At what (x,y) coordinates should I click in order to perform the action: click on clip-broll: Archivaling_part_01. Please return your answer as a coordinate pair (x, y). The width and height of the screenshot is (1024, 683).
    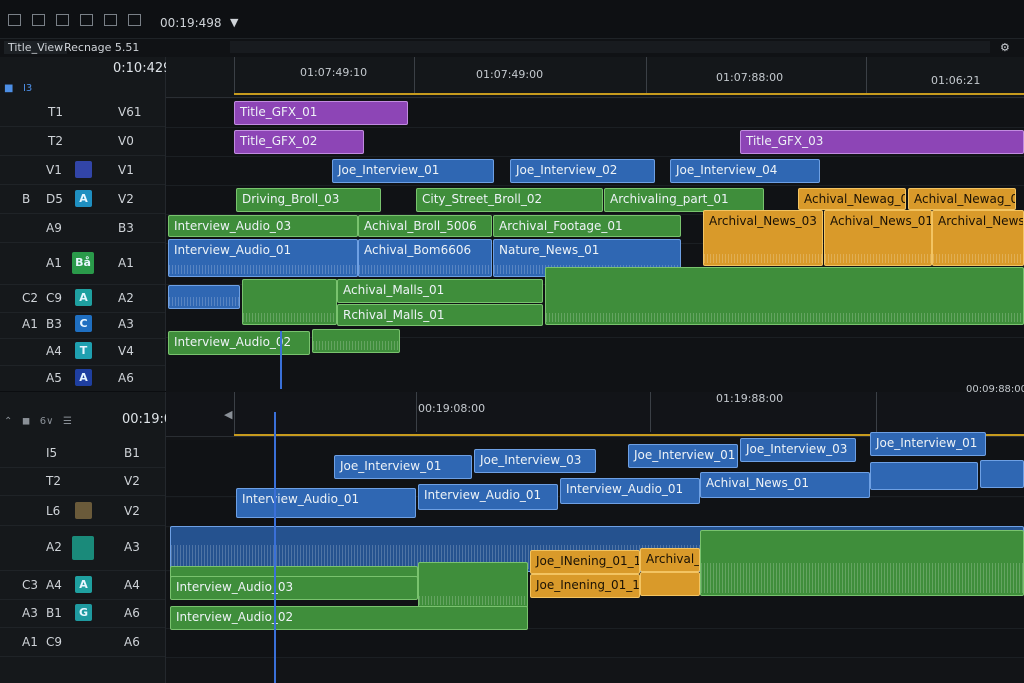
    Looking at the image, I should click on (684, 200).